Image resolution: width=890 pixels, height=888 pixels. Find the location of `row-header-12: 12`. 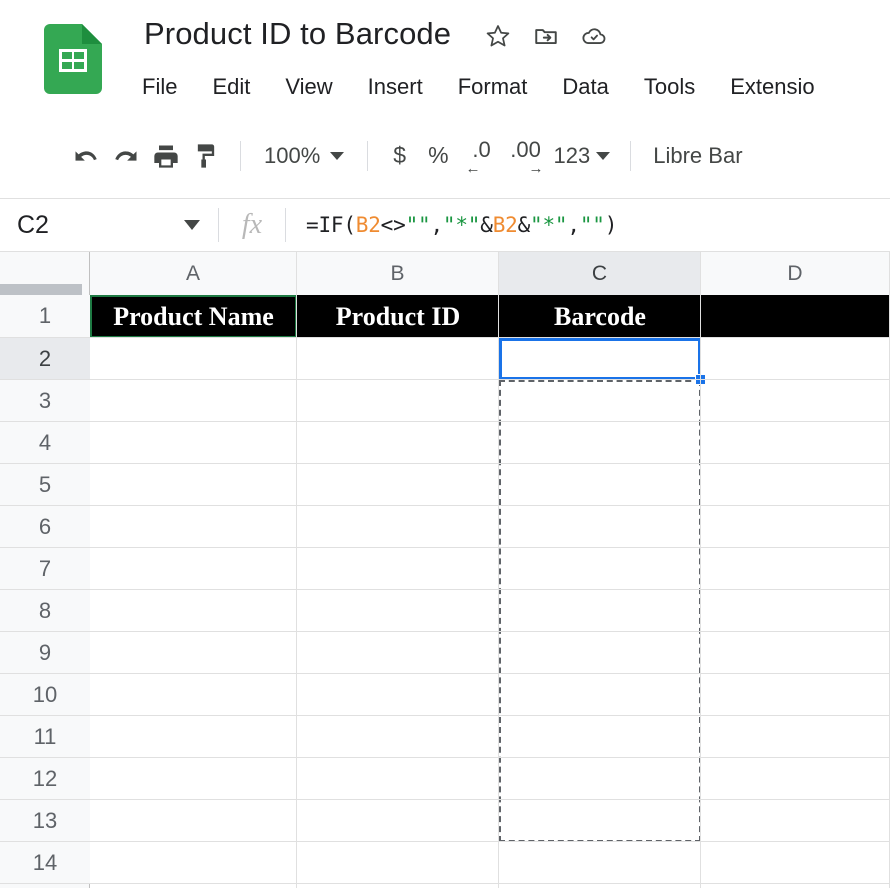

row-header-12: 12 is located at coordinates (45, 779).